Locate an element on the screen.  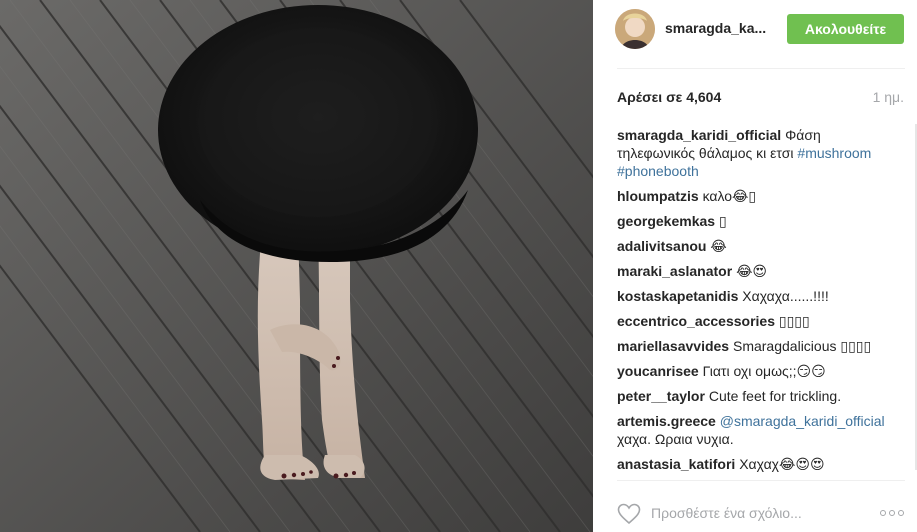
comment-item: anastasia_katifori Χαχαχ😂😍😍 is located at coordinates (752, 464).